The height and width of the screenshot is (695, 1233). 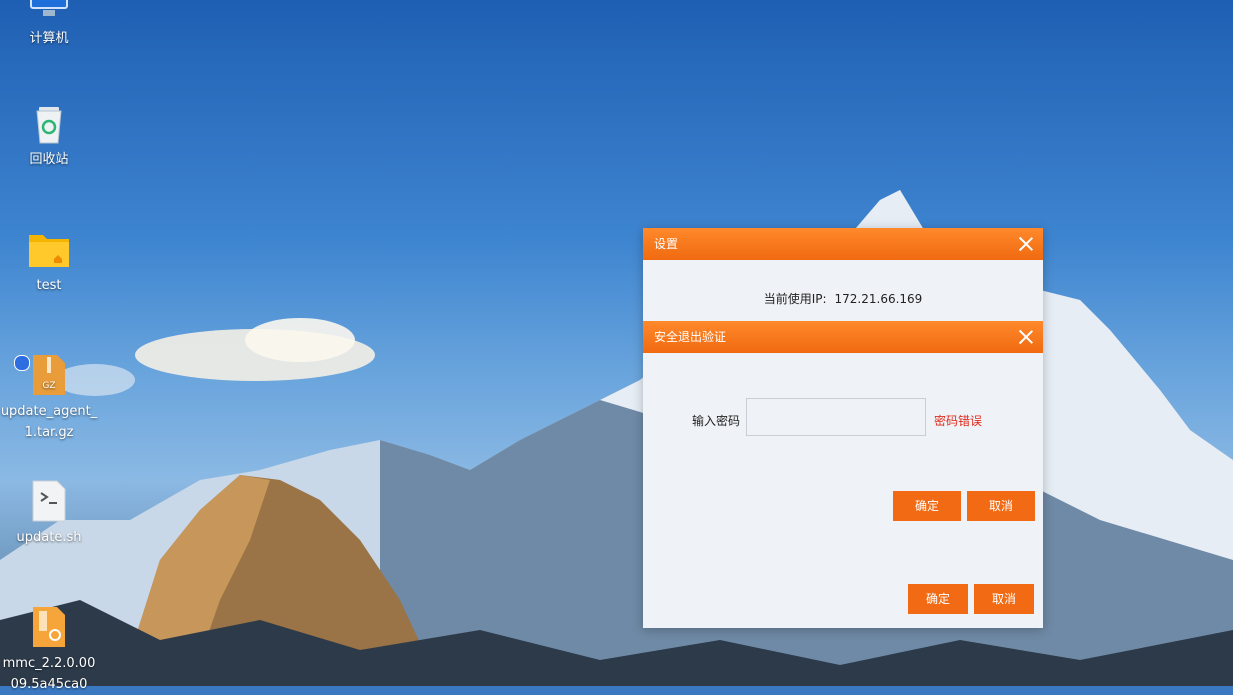 What do you see at coordinates (836, 417) in the screenshot?
I see `password-input` at bounding box center [836, 417].